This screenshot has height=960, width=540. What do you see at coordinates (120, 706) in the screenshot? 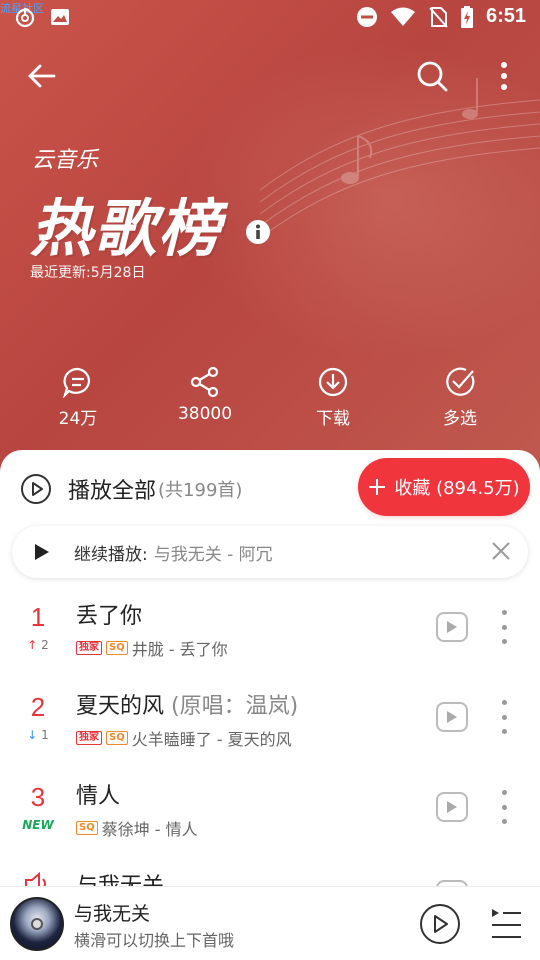
I see `song-title-text: 夏天的风` at bounding box center [120, 706].